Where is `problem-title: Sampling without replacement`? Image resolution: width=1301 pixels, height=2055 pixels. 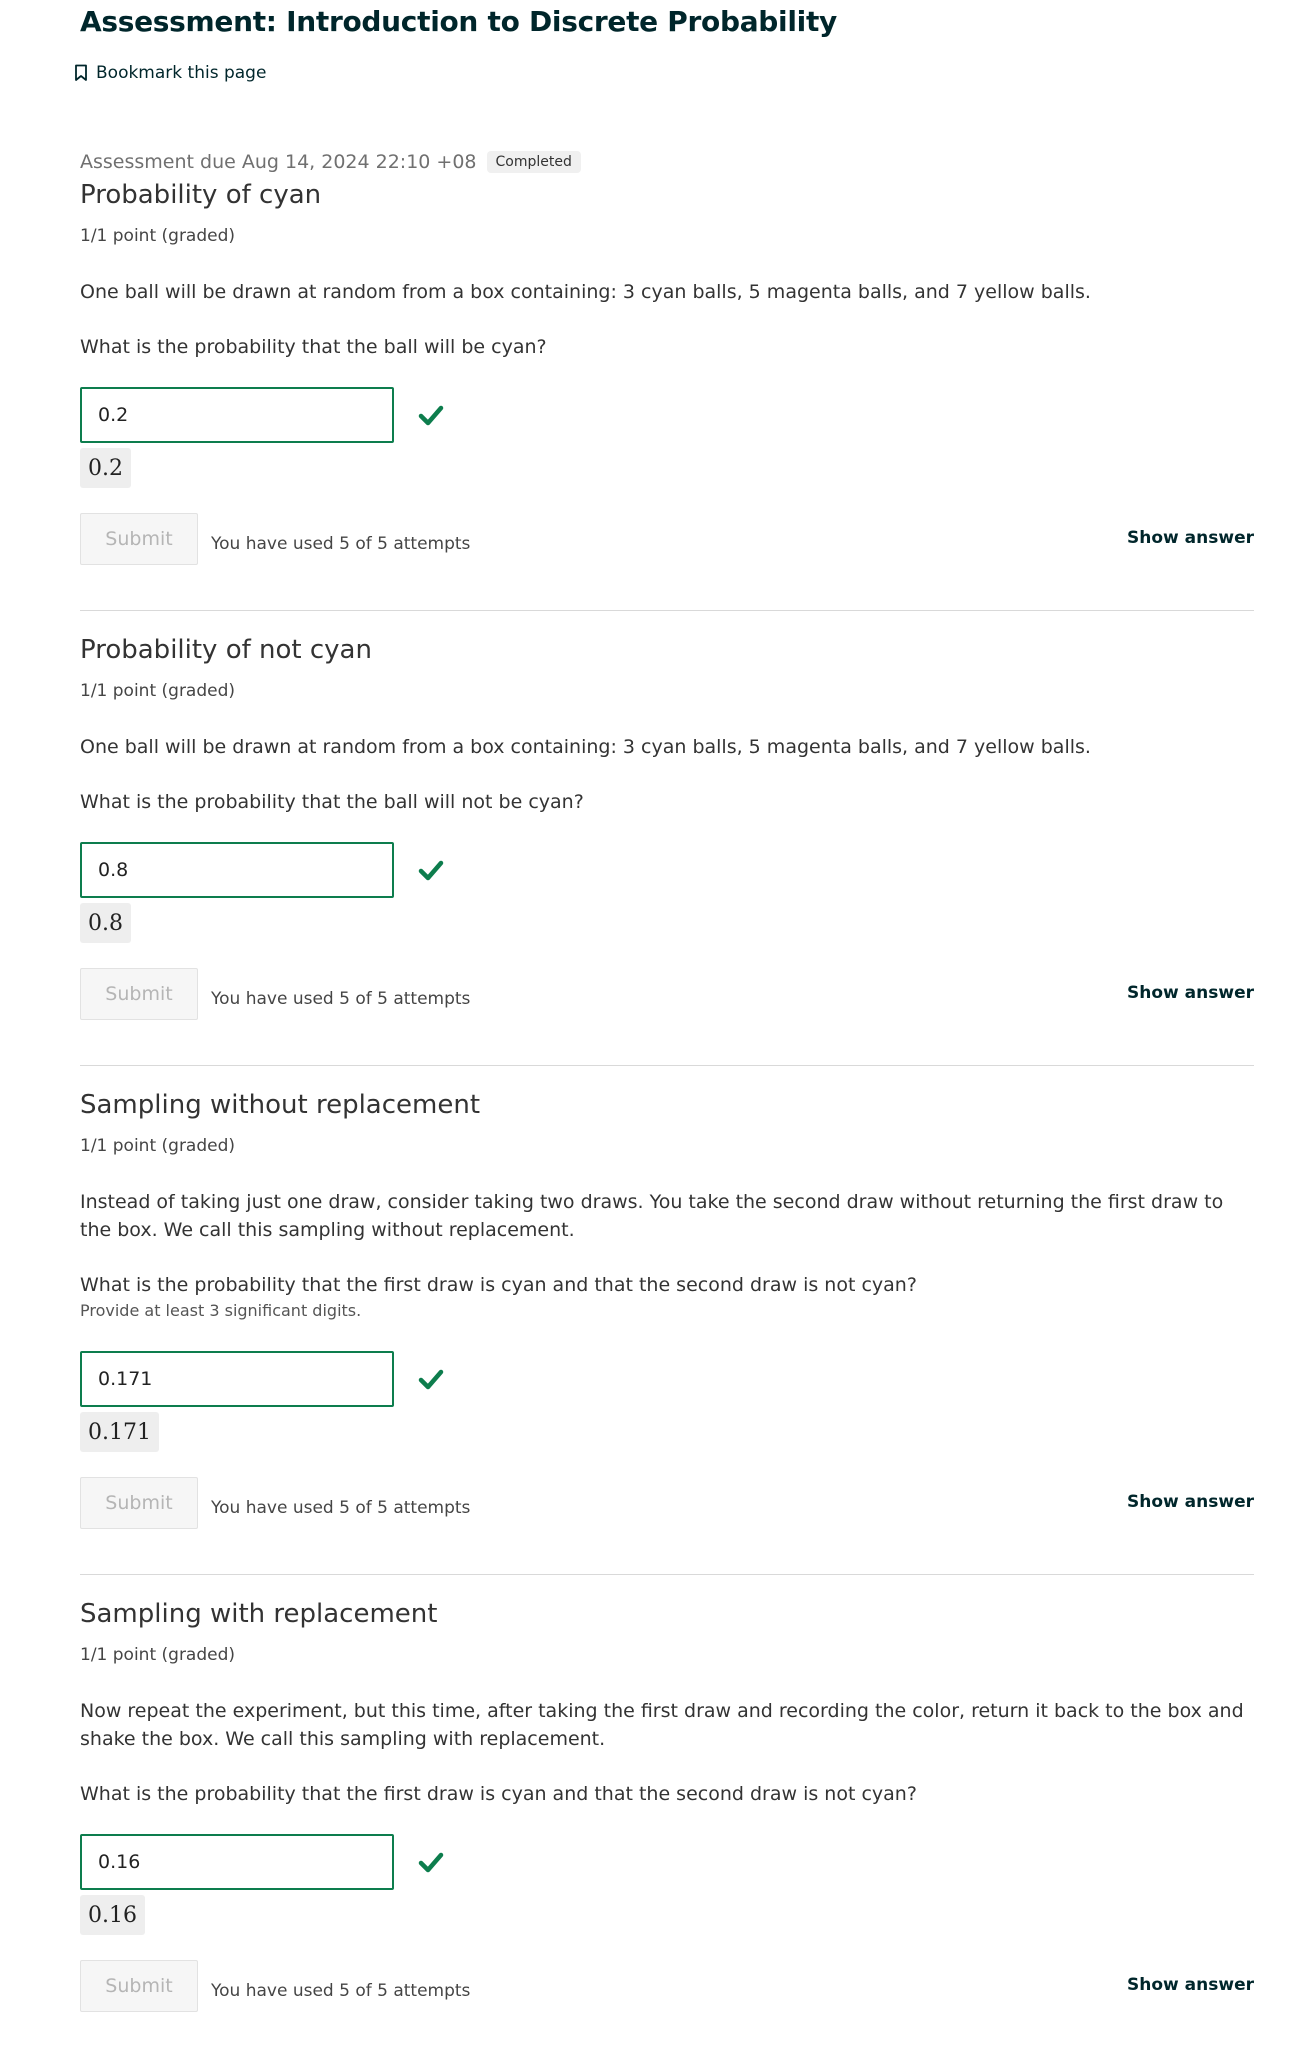 problem-title: Sampling without replacement is located at coordinates (280, 1105).